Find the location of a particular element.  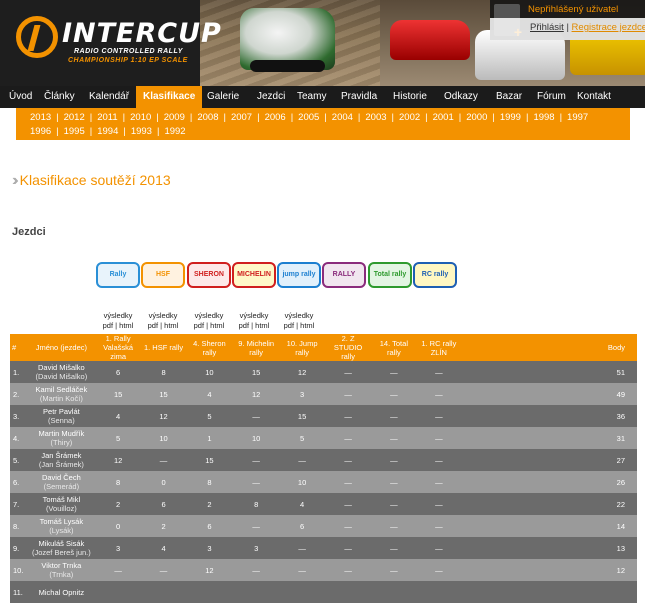

year-link: 2003 is located at coordinates (375, 117).